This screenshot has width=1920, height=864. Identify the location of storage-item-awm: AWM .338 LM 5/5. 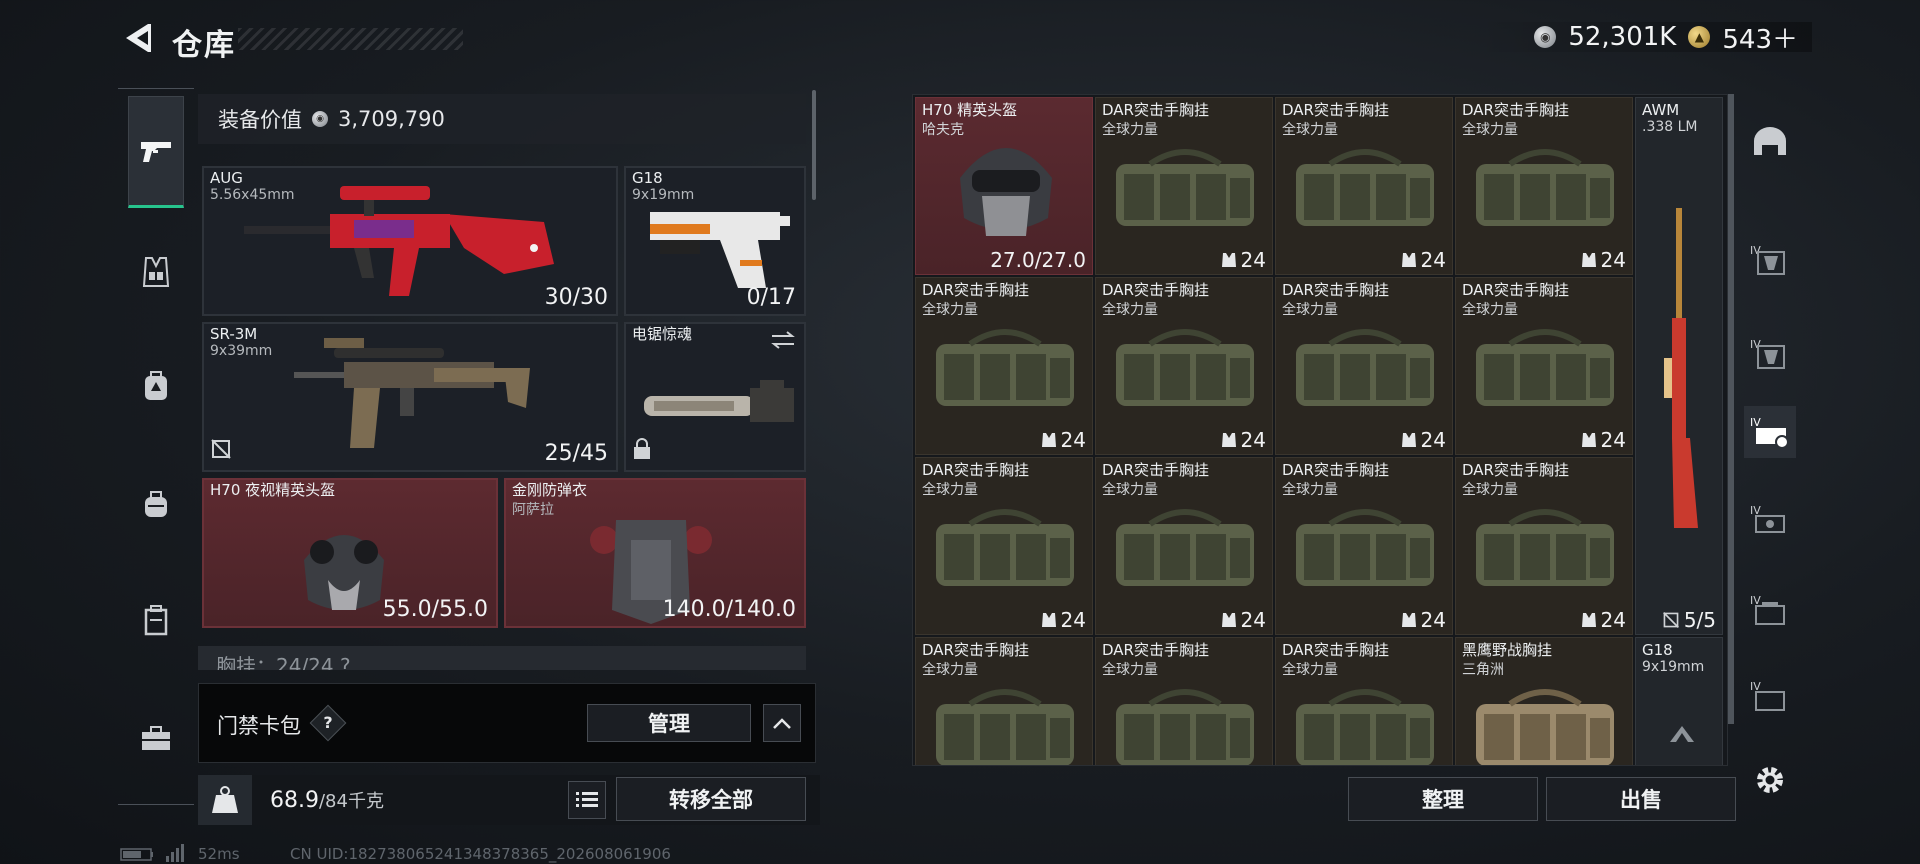
(1679, 366).